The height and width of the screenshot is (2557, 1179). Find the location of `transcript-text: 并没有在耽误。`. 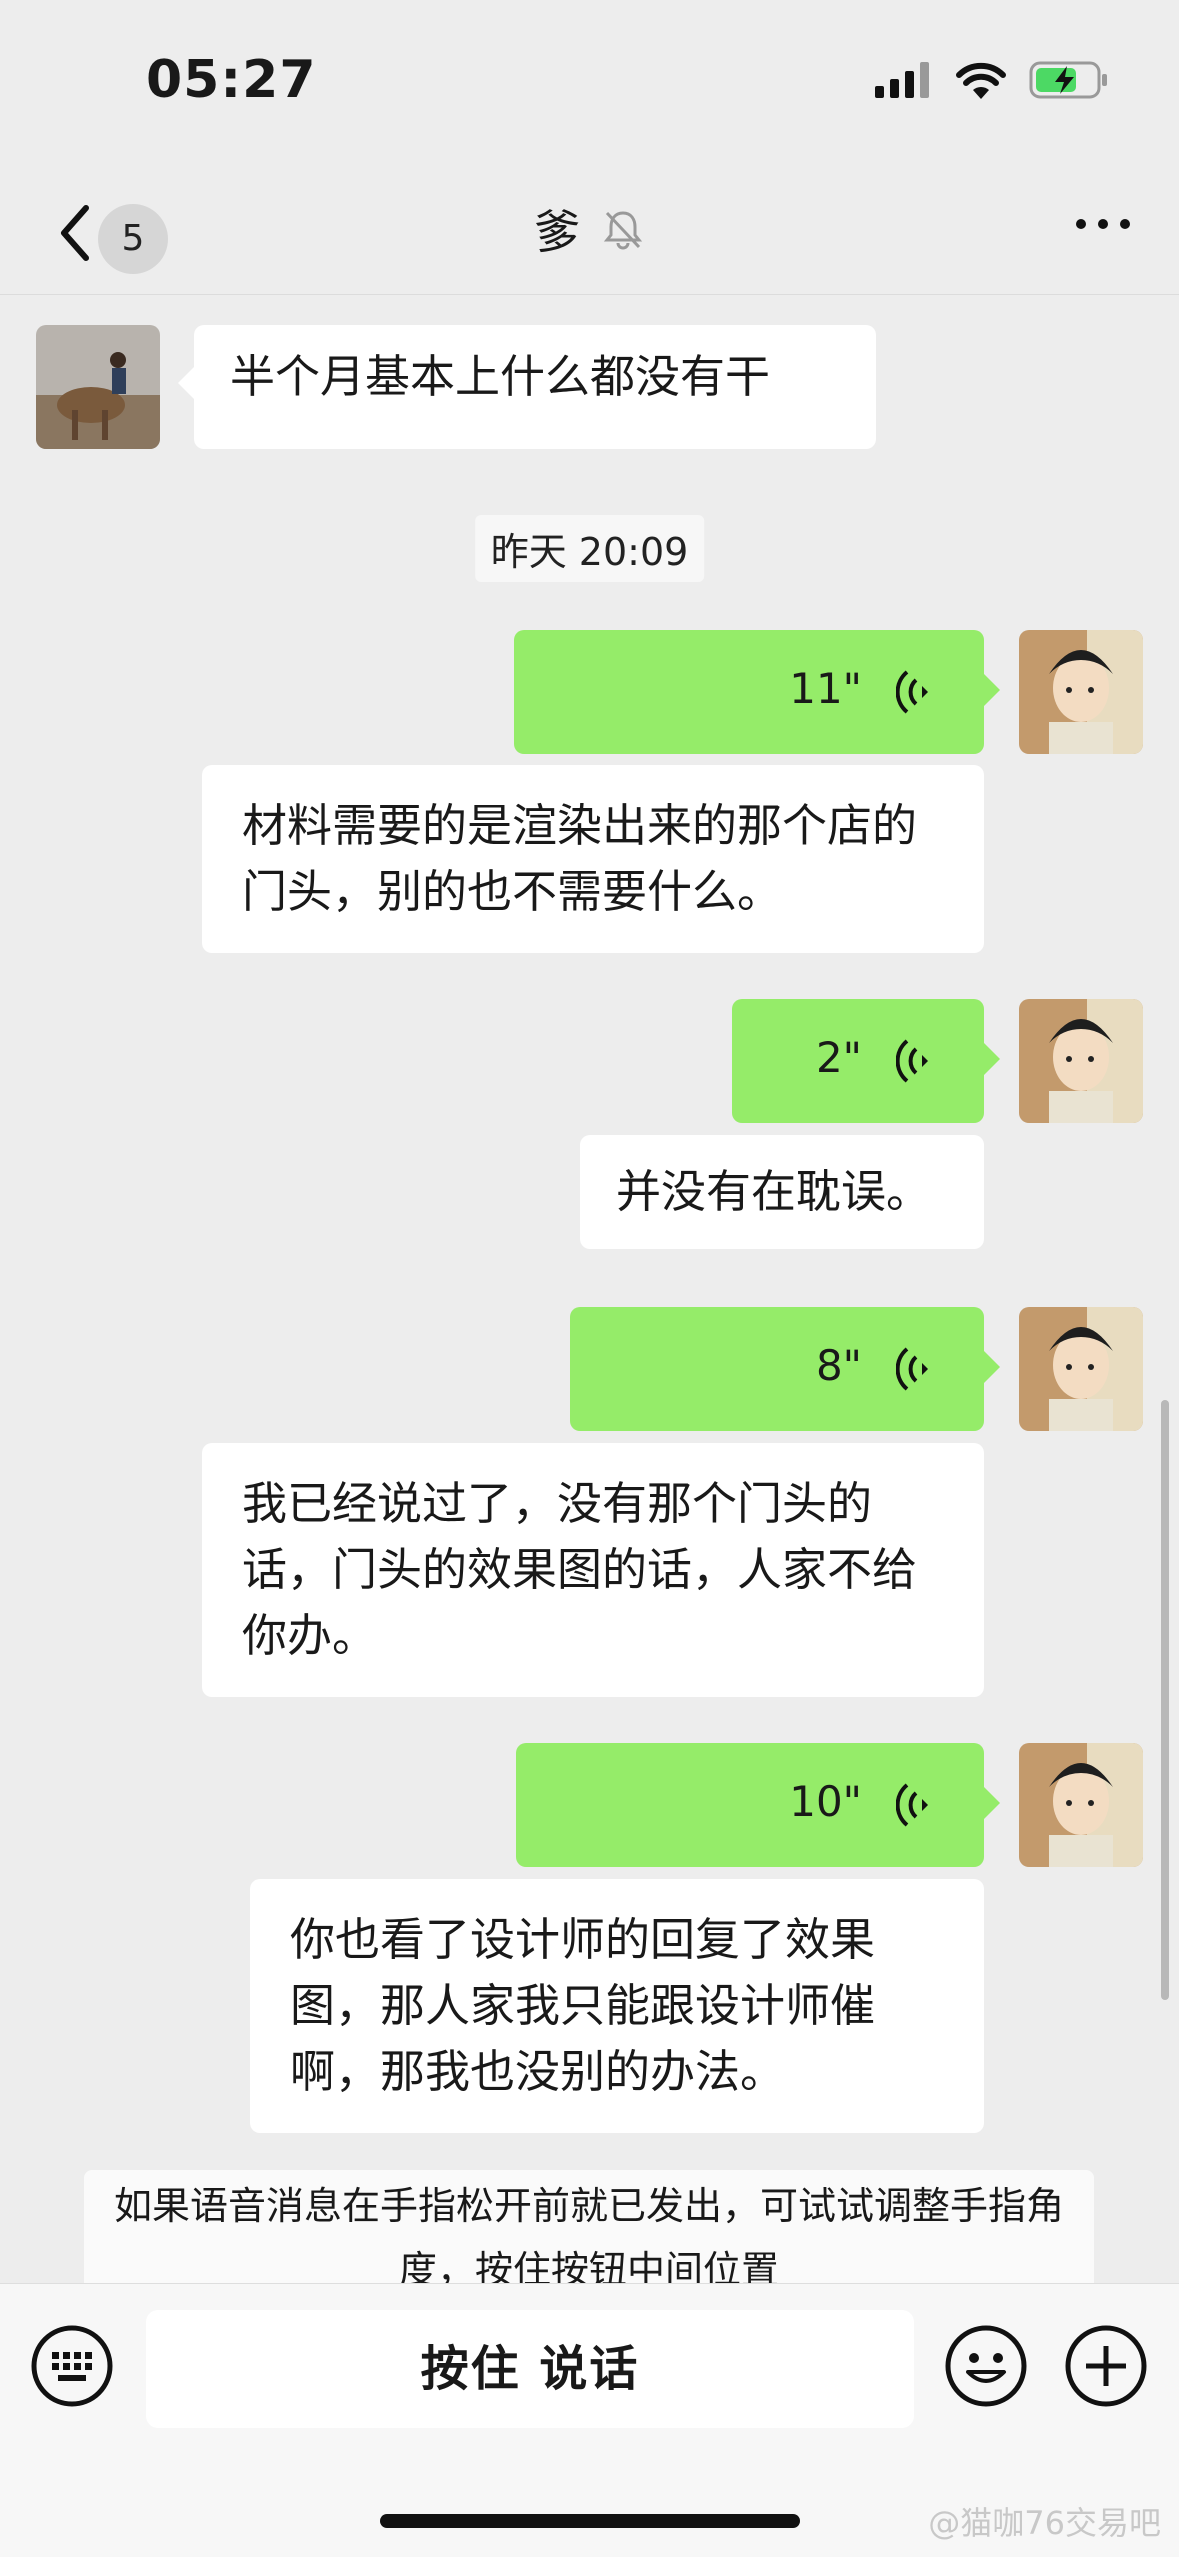

transcript-text: 并没有在耽误。 is located at coordinates (774, 1191).